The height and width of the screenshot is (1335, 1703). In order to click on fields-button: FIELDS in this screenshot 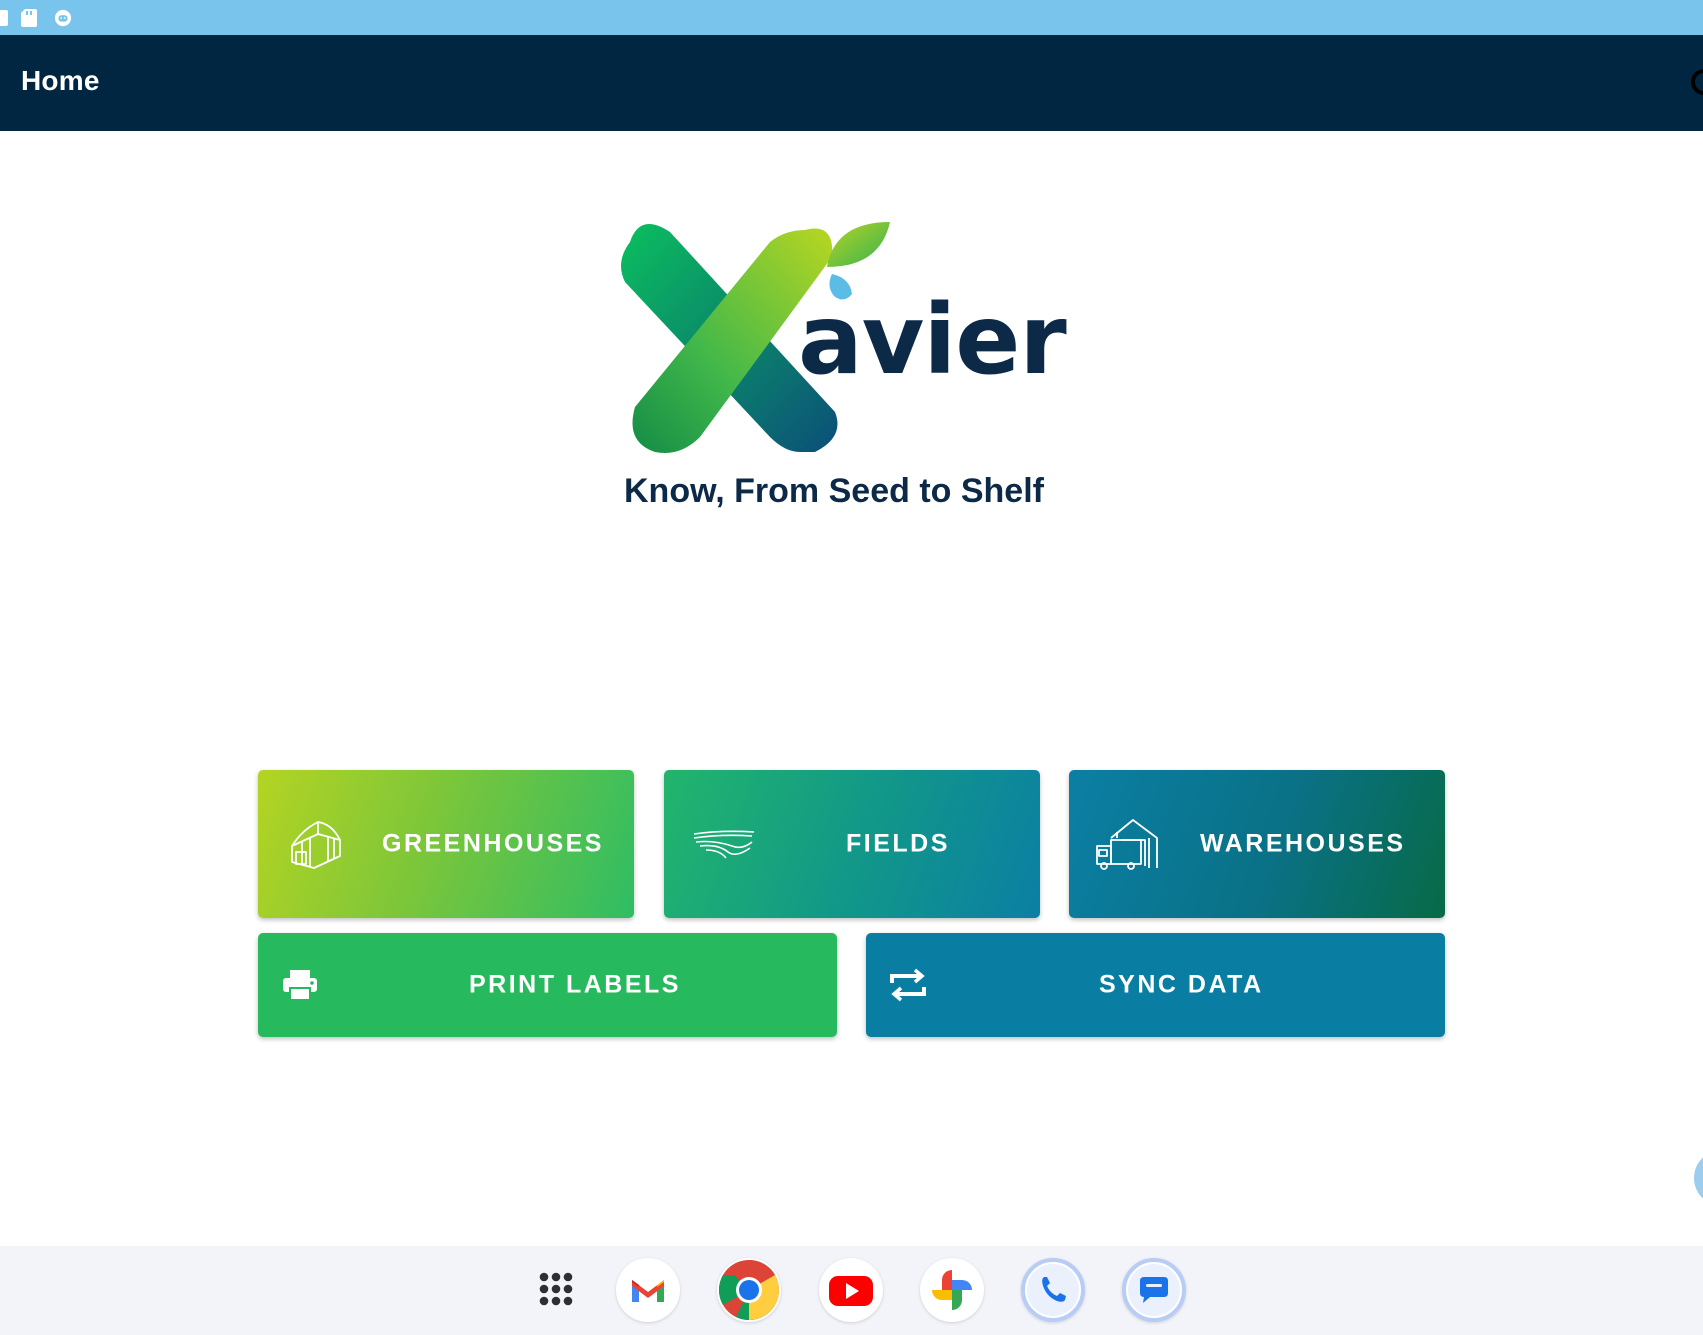, I will do `click(852, 844)`.